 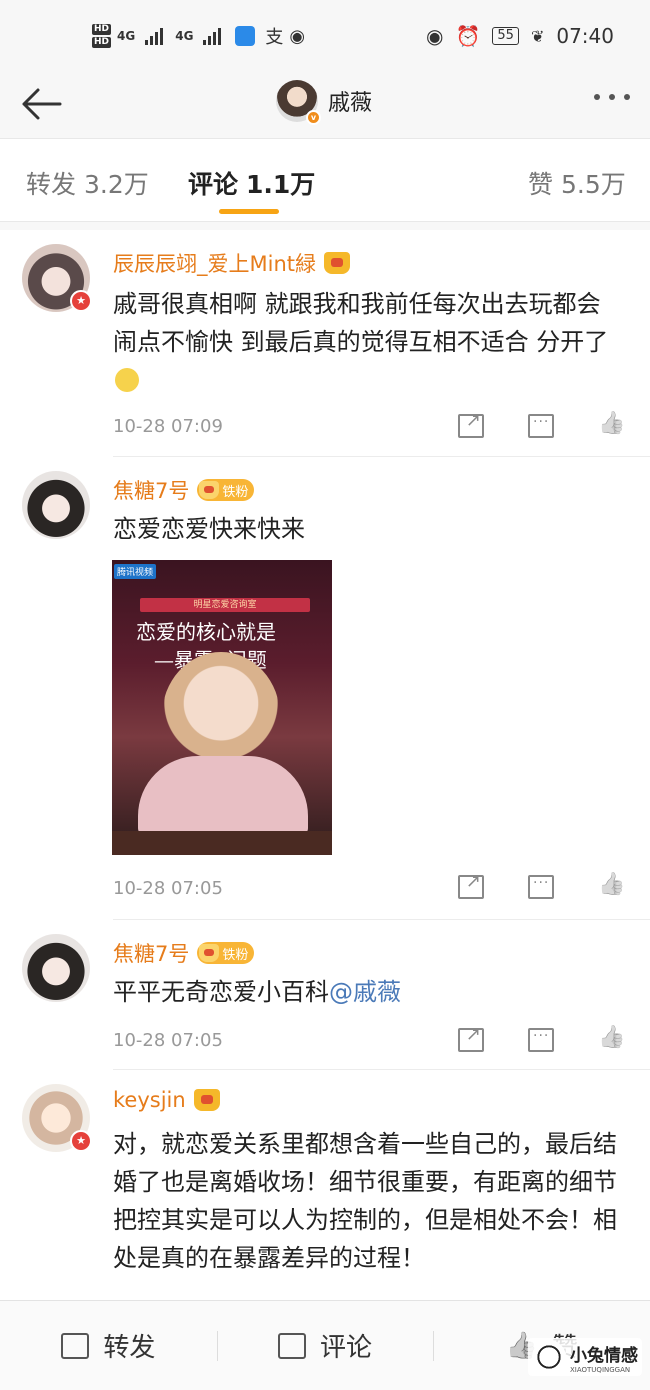 What do you see at coordinates (225, 605) in the screenshot?
I see `image-banner: 明星恋爱咨询室` at bounding box center [225, 605].